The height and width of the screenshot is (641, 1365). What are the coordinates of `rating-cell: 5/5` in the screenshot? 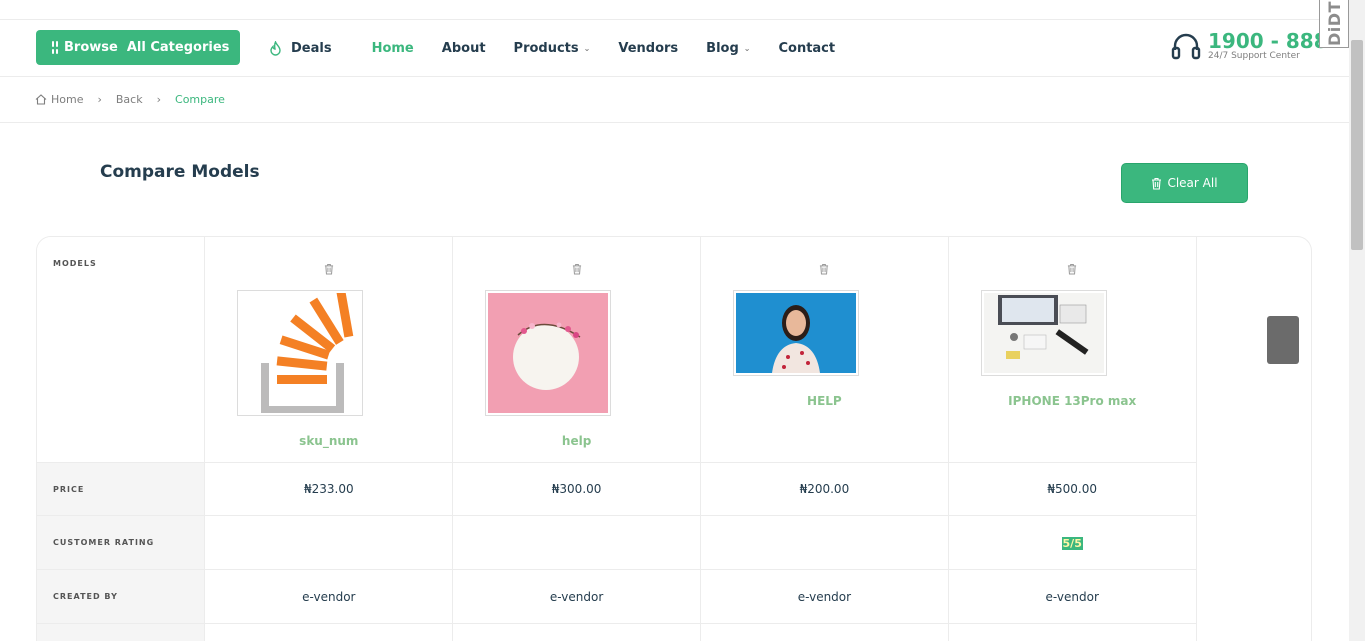 It's located at (1072, 542).